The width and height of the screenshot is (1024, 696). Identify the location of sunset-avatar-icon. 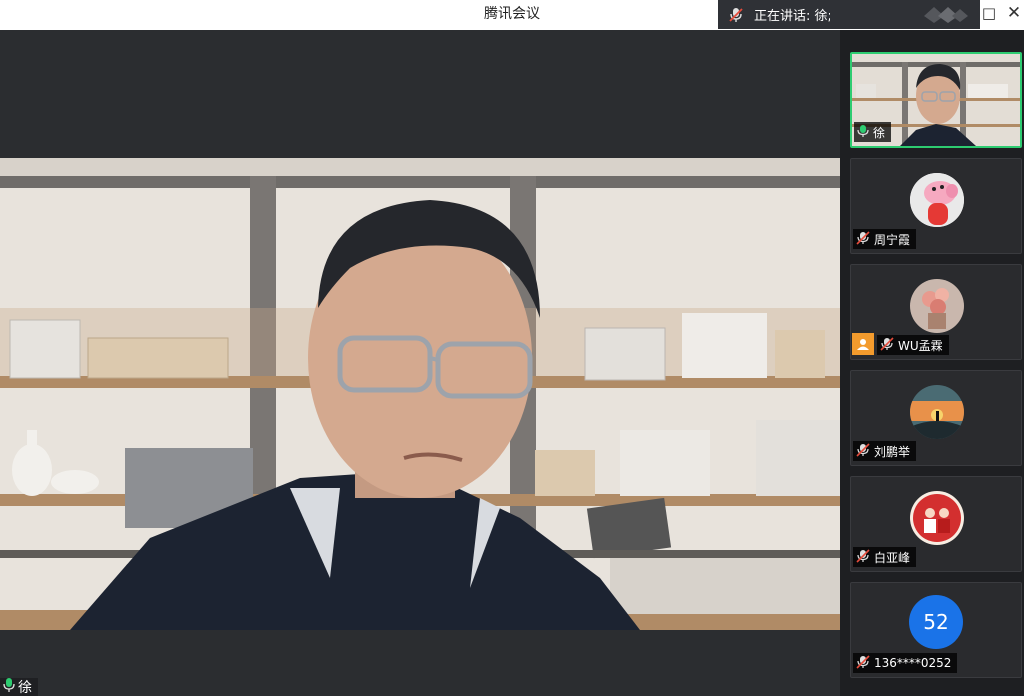
(937, 412).